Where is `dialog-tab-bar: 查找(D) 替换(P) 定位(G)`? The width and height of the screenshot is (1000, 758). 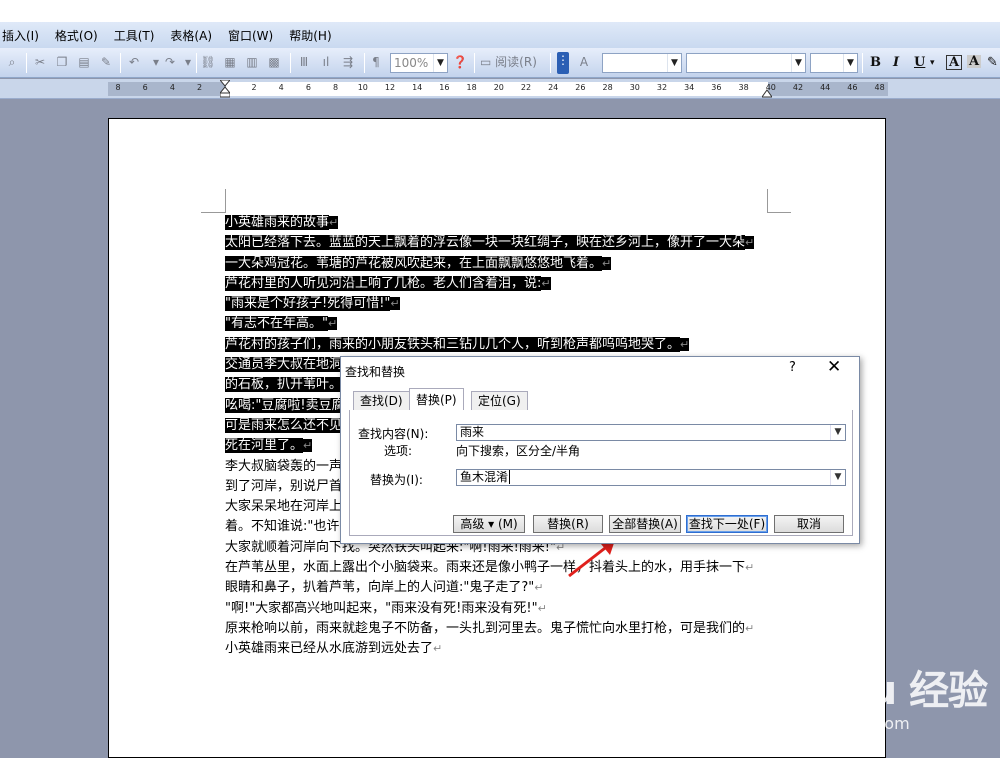 dialog-tab-bar: 查找(D) 替换(P) 定位(G) is located at coordinates (601, 400).